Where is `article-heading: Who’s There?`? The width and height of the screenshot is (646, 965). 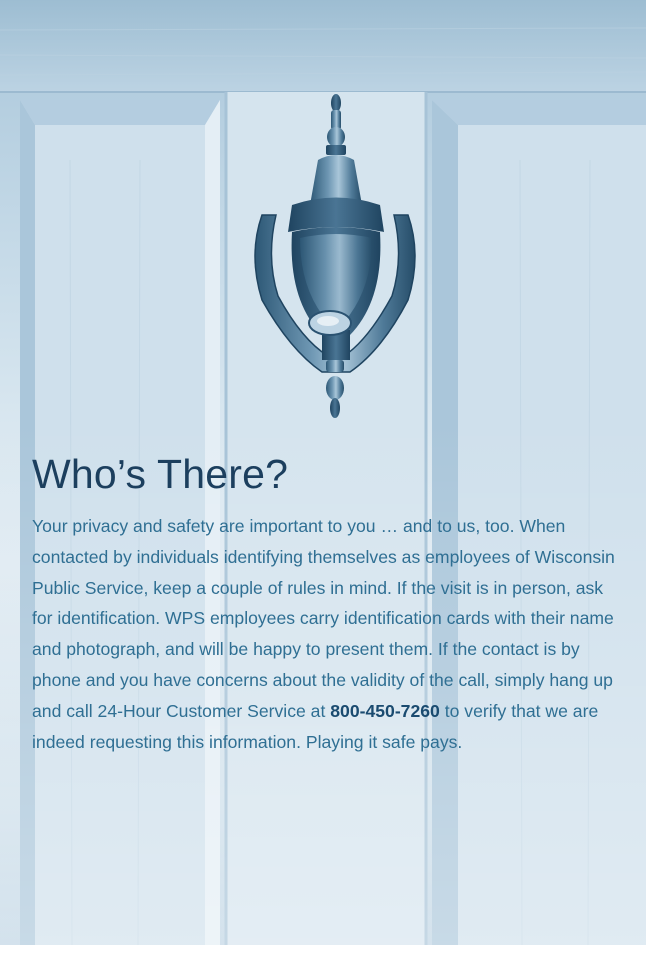 article-heading: Who’s There? is located at coordinates (160, 474).